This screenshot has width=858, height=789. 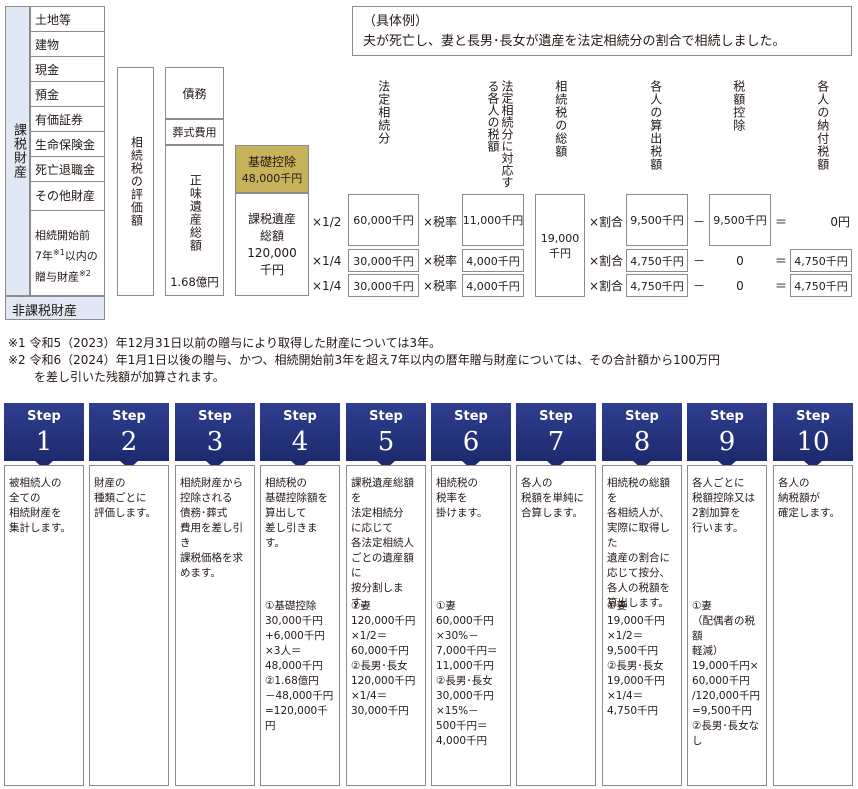 What do you see at coordinates (67, 144) in the screenshot?
I see `list-item: 生命保険金` at bounding box center [67, 144].